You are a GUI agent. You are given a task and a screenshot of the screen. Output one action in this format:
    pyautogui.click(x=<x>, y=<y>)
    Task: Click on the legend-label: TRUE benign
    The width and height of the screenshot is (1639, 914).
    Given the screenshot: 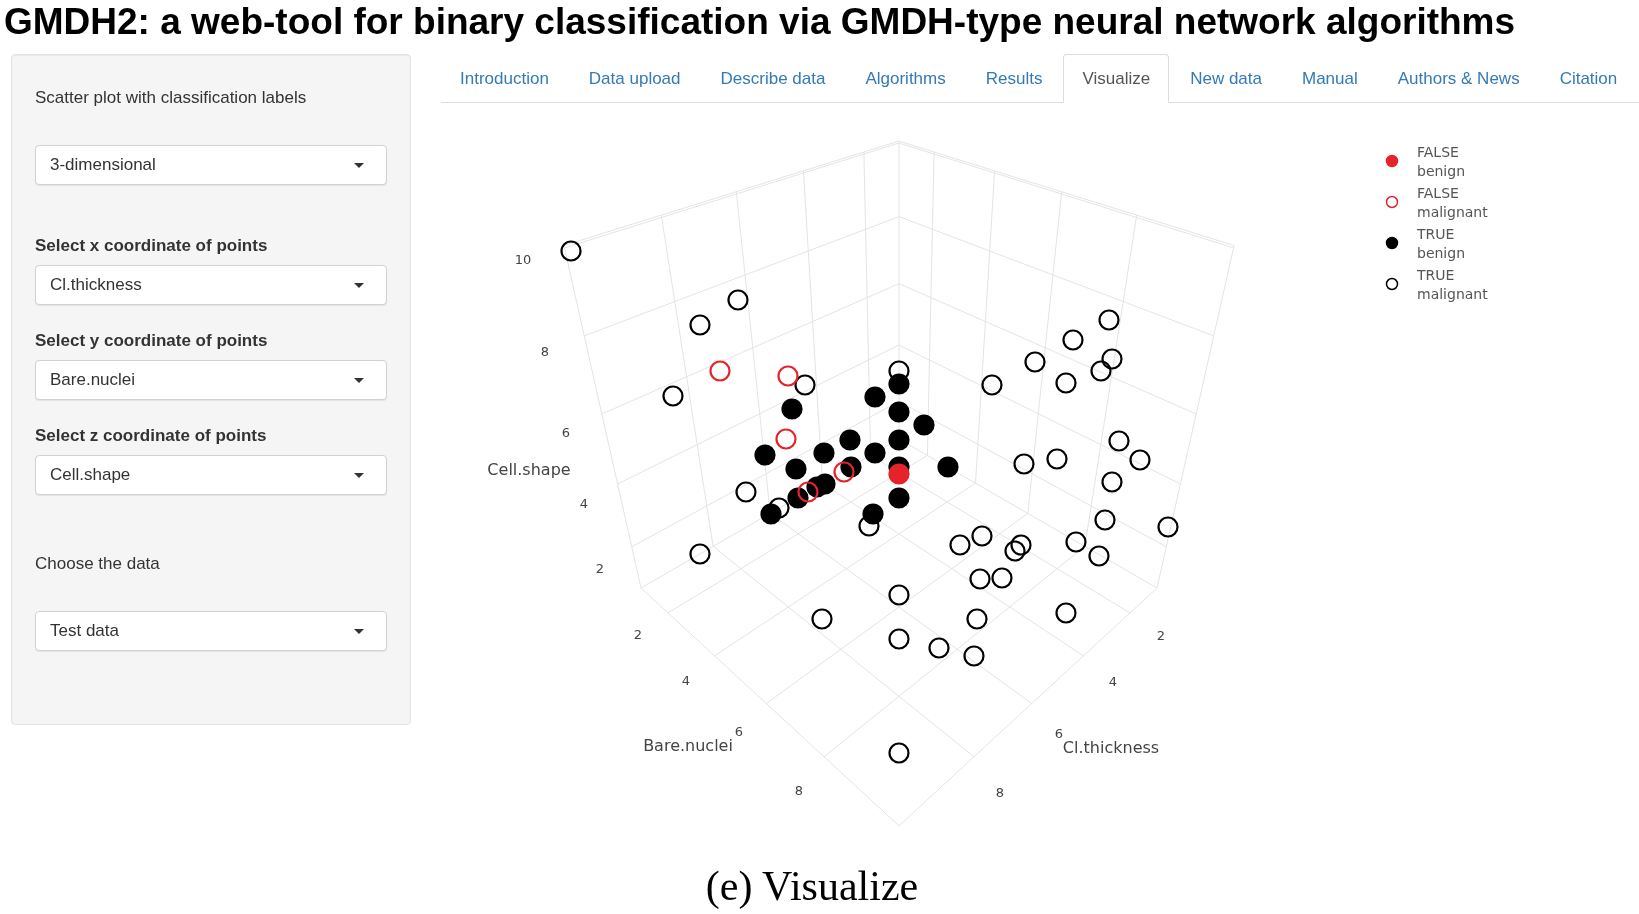 What is the action you would take?
    pyautogui.click(x=1441, y=243)
    